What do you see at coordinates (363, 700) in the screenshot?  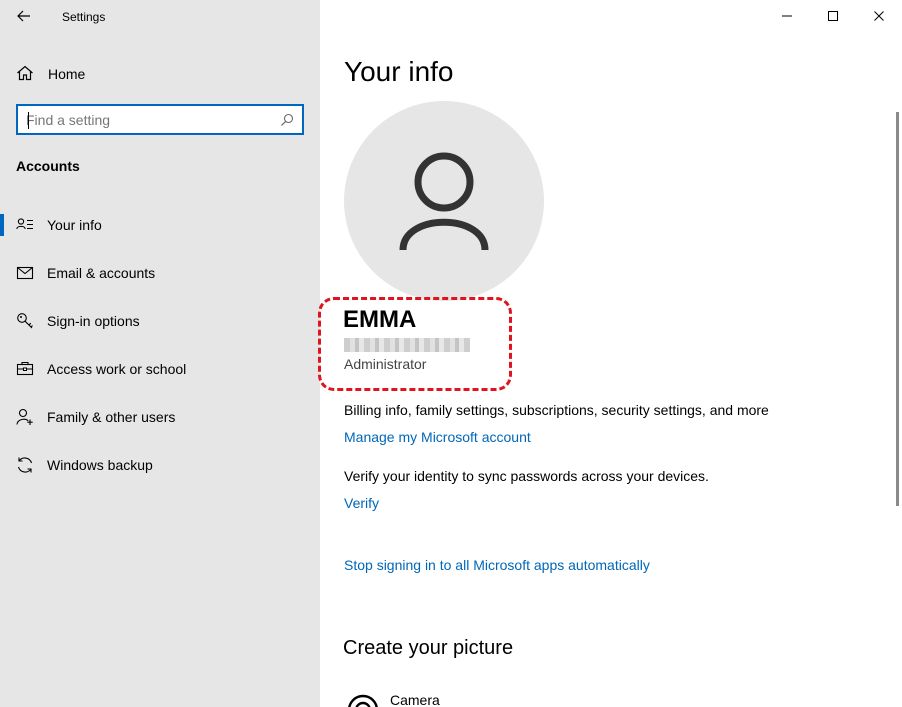 I see `camera-icon` at bounding box center [363, 700].